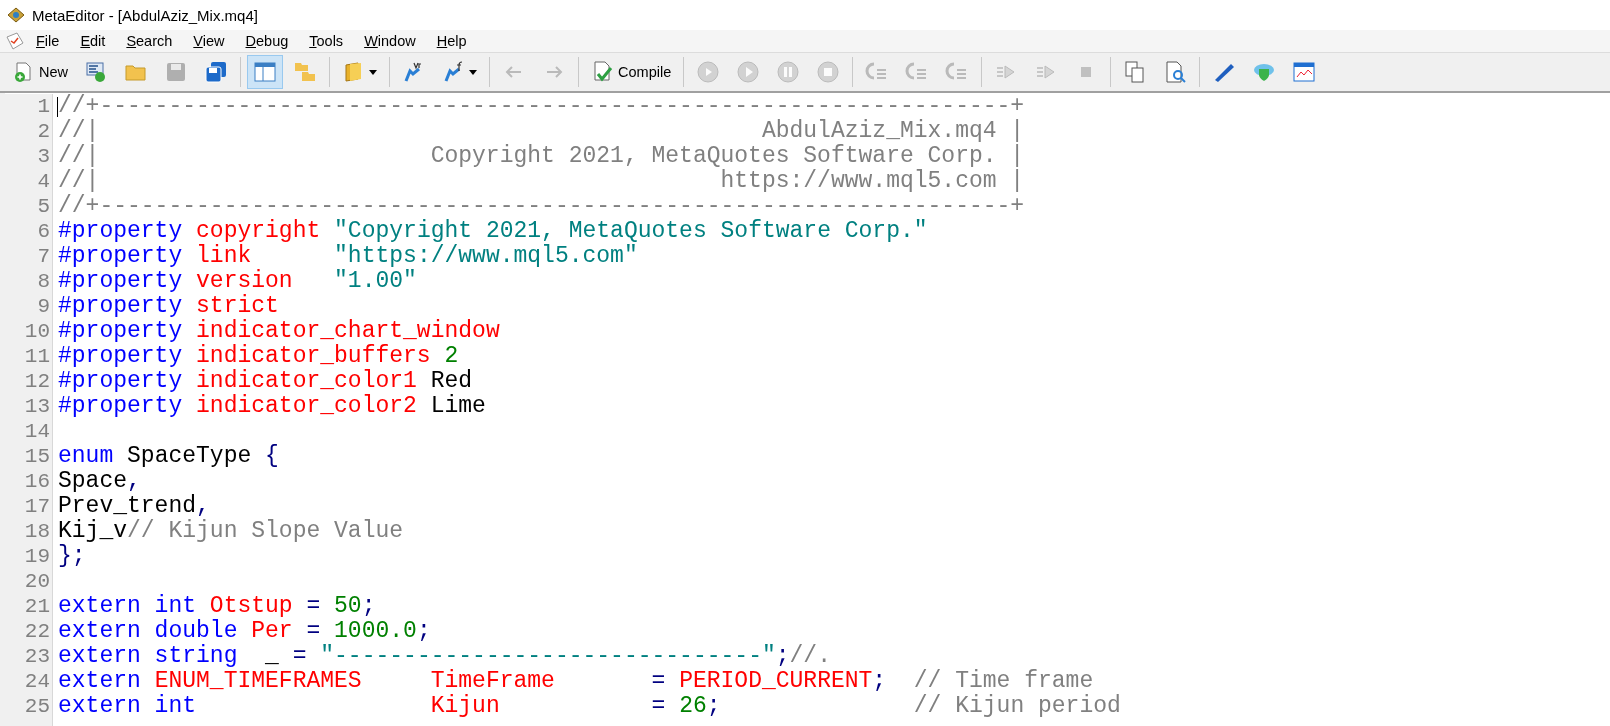  What do you see at coordinates (15, 41) in the screenshot?
I see `document-icon` at bounding box center [15, 41].